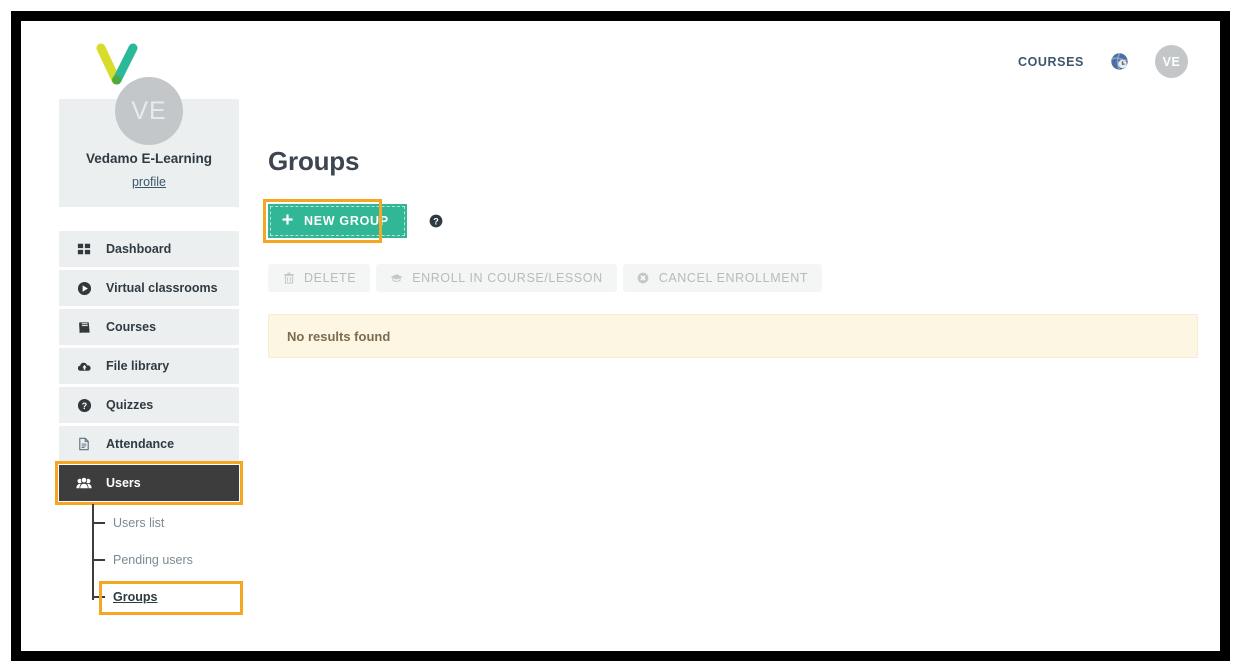 The height and width of the screenshot is (672, 1241). Describe the element at coordinates (1171, 61) in the screenshot. I see `header-avatar: VE` at that location.